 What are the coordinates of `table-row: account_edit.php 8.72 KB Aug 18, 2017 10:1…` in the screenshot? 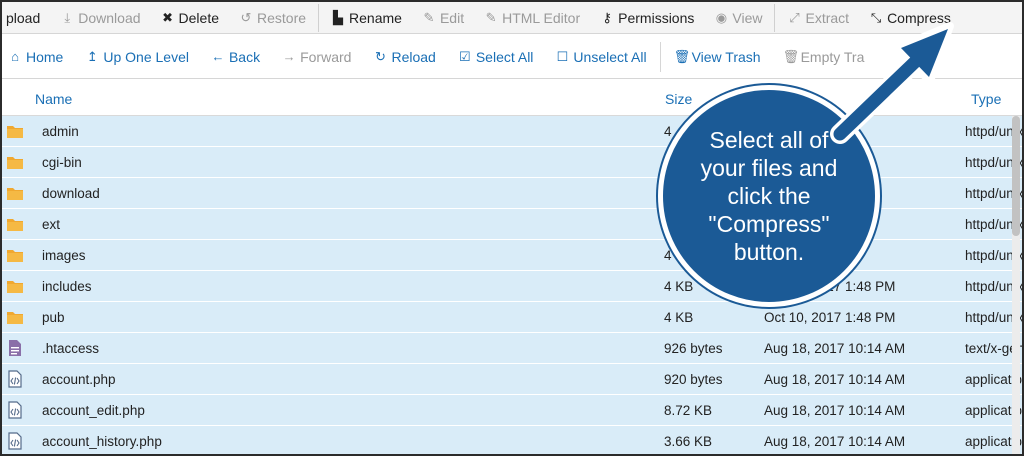 It's located at (512, 410).